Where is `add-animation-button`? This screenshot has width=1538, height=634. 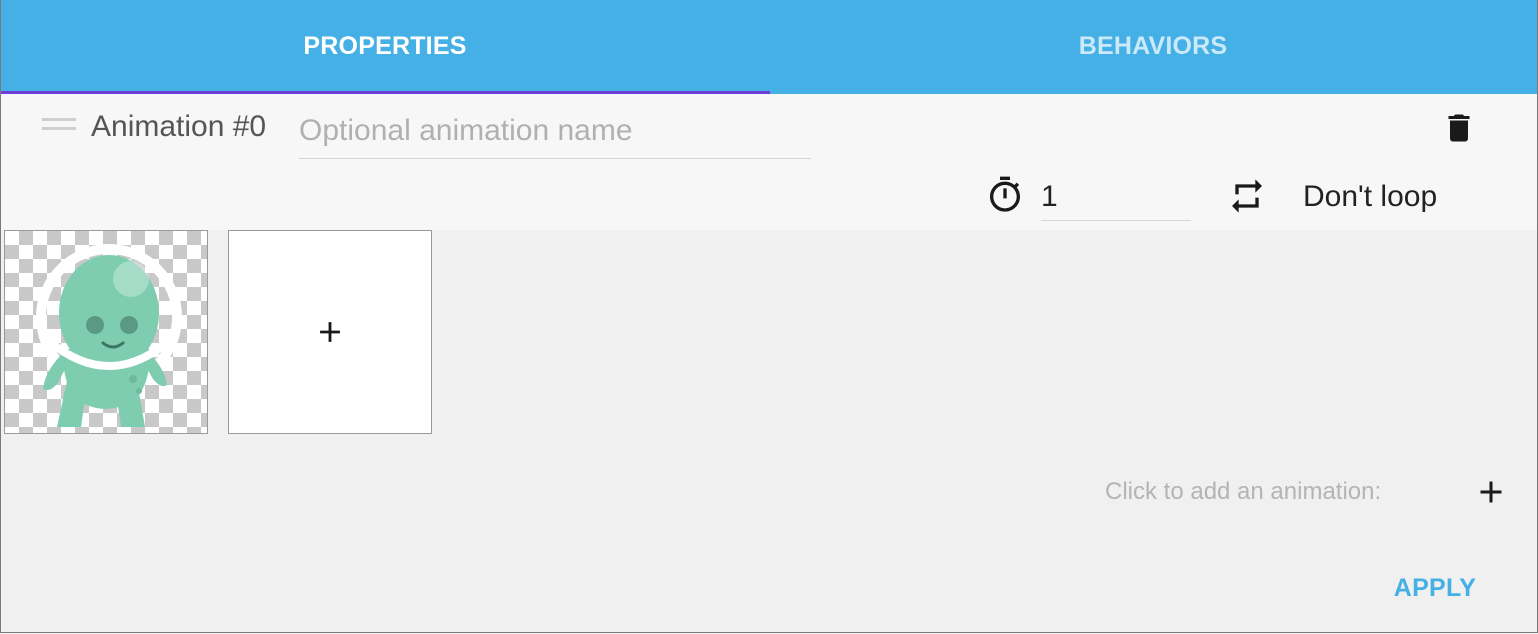 add-animation-button is located at coordinates (1491, 492).